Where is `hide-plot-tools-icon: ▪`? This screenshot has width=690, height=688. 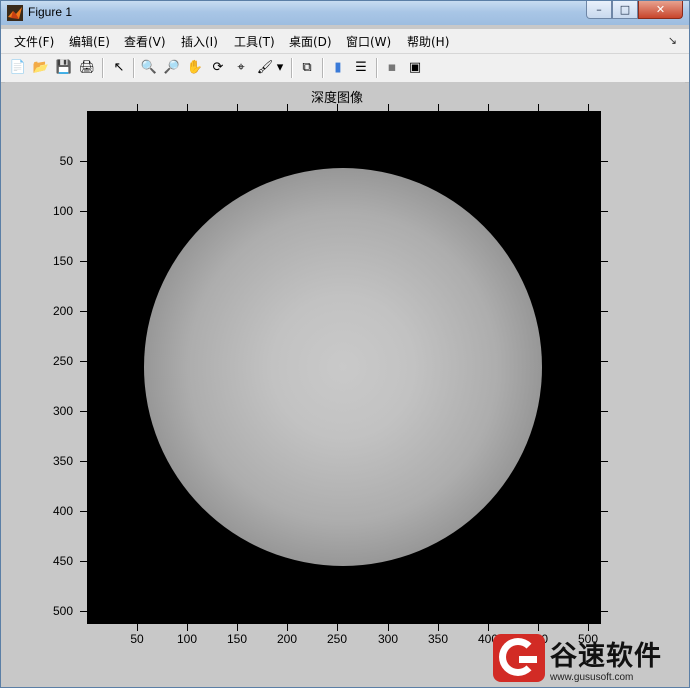 hide-plot-tools-icon: ▪ is located at coordinates (392, 68).